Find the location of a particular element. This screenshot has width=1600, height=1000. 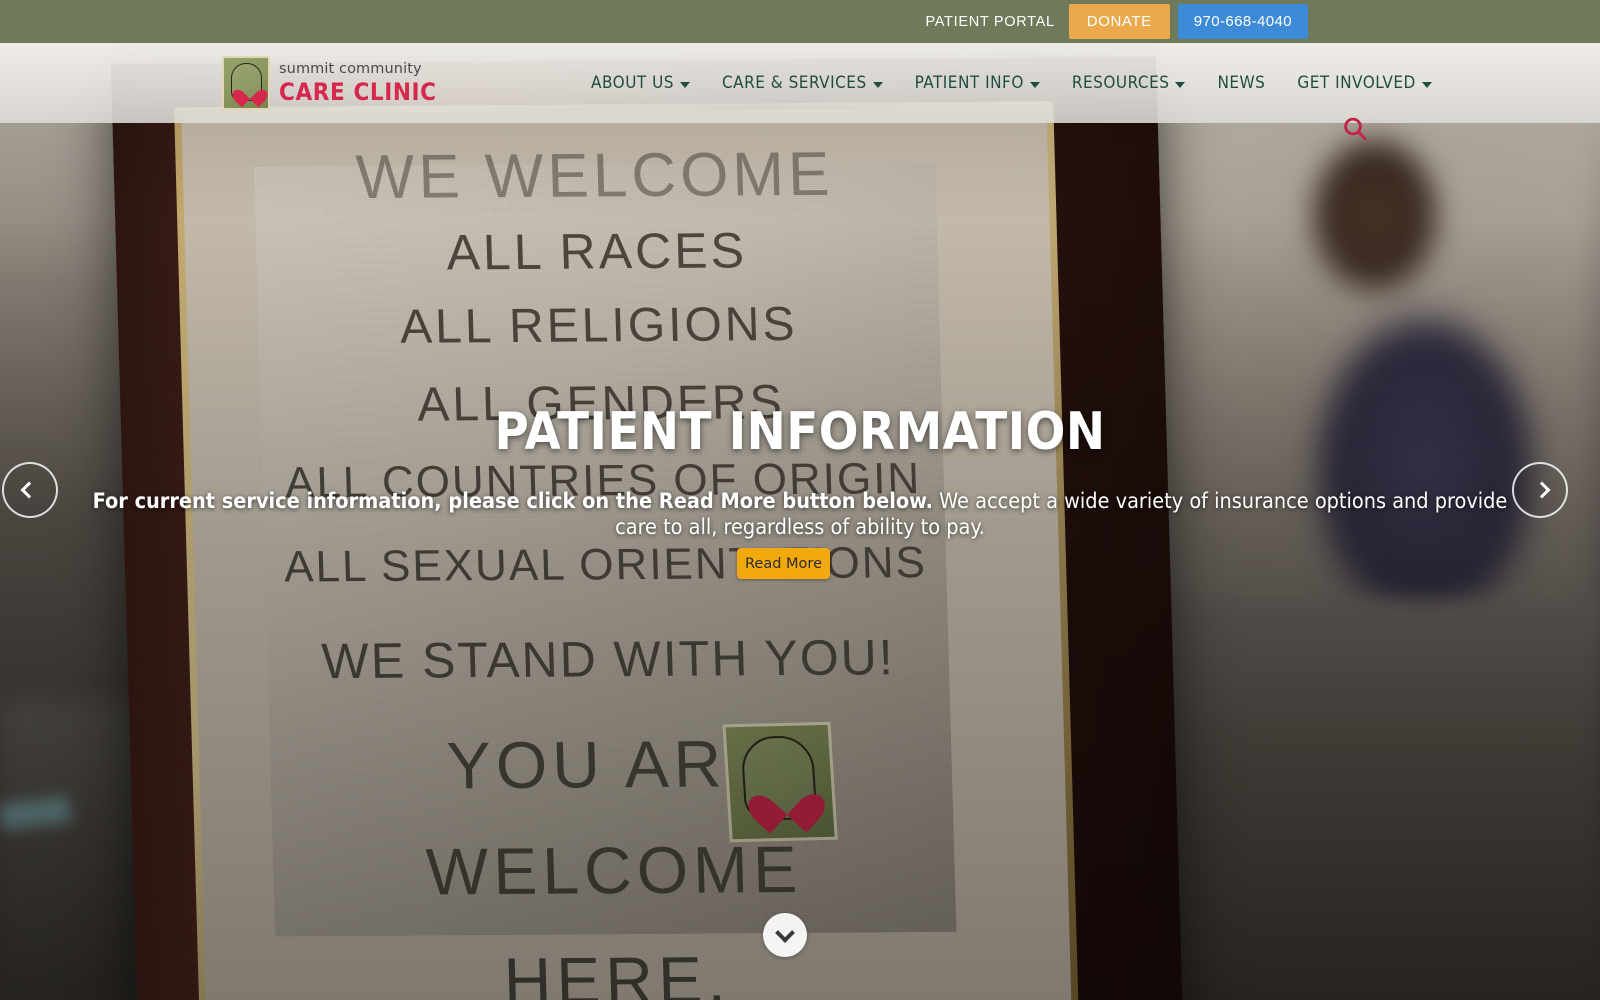

nav-item-news: NEWS is located at coordinates (1241, 83).